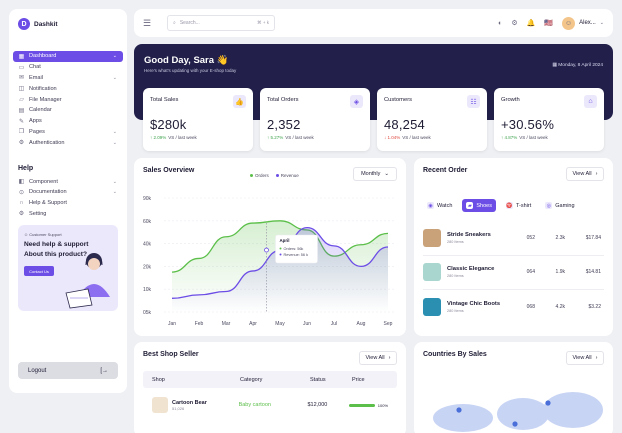 The image size is (622, 433). What do you see at coordinates (24, 24) in the screenshot?
I see `brand-logo-icon: D` at bounding box center [24, 24].